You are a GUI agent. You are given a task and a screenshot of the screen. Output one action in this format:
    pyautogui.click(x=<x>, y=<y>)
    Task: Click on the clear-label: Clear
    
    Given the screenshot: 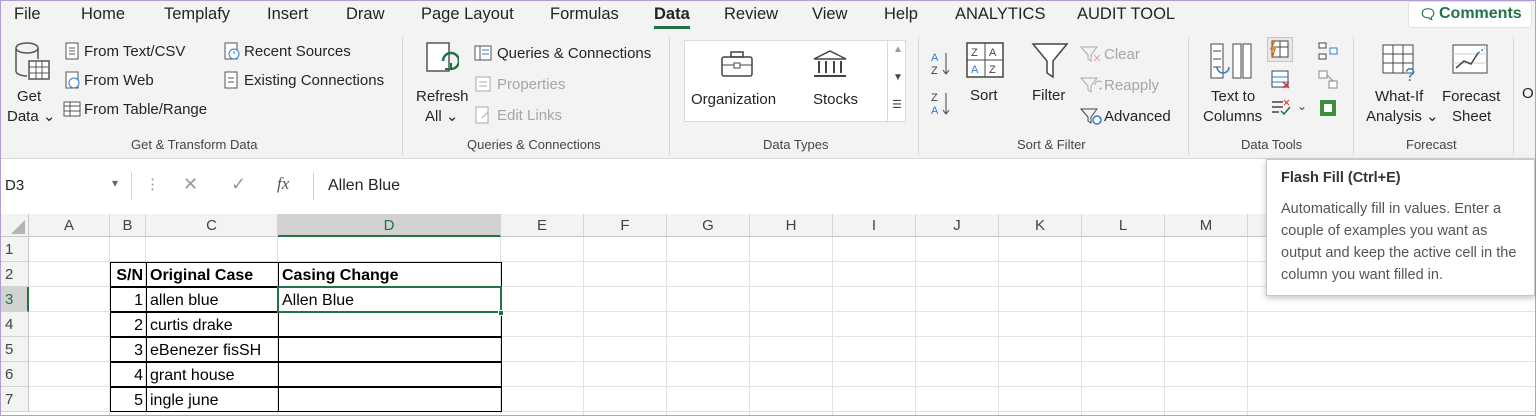 What is the action you would take?
    pyautogui.click(x=1122, y=54)
    